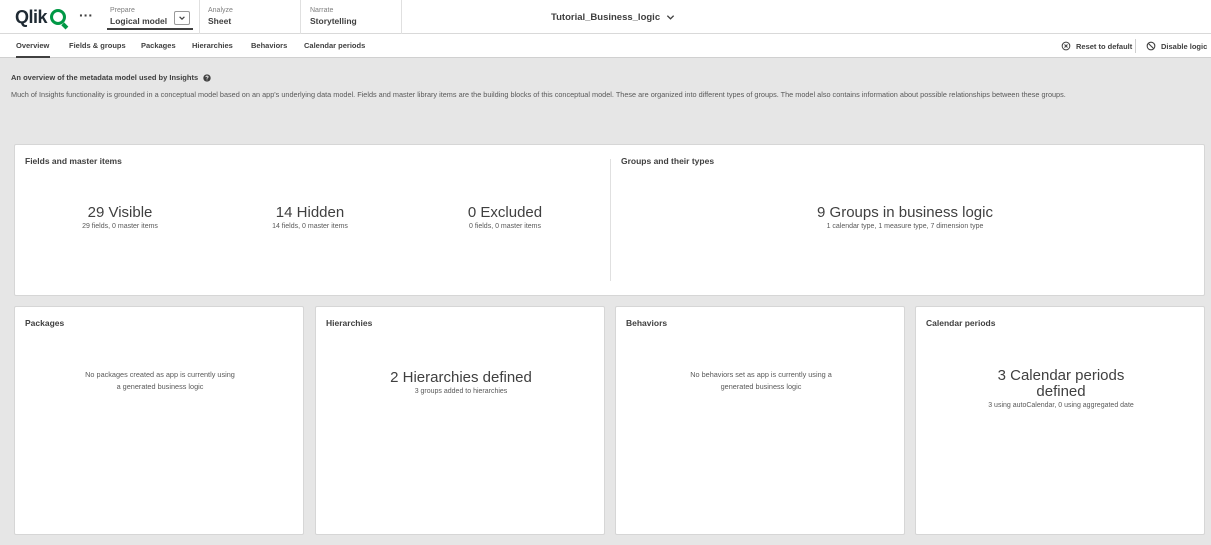  What do you see at coordinates (647, 323) in the screenshot?
I see `behaviors-card-title: Behaviors` at bounding box center [647, 323].